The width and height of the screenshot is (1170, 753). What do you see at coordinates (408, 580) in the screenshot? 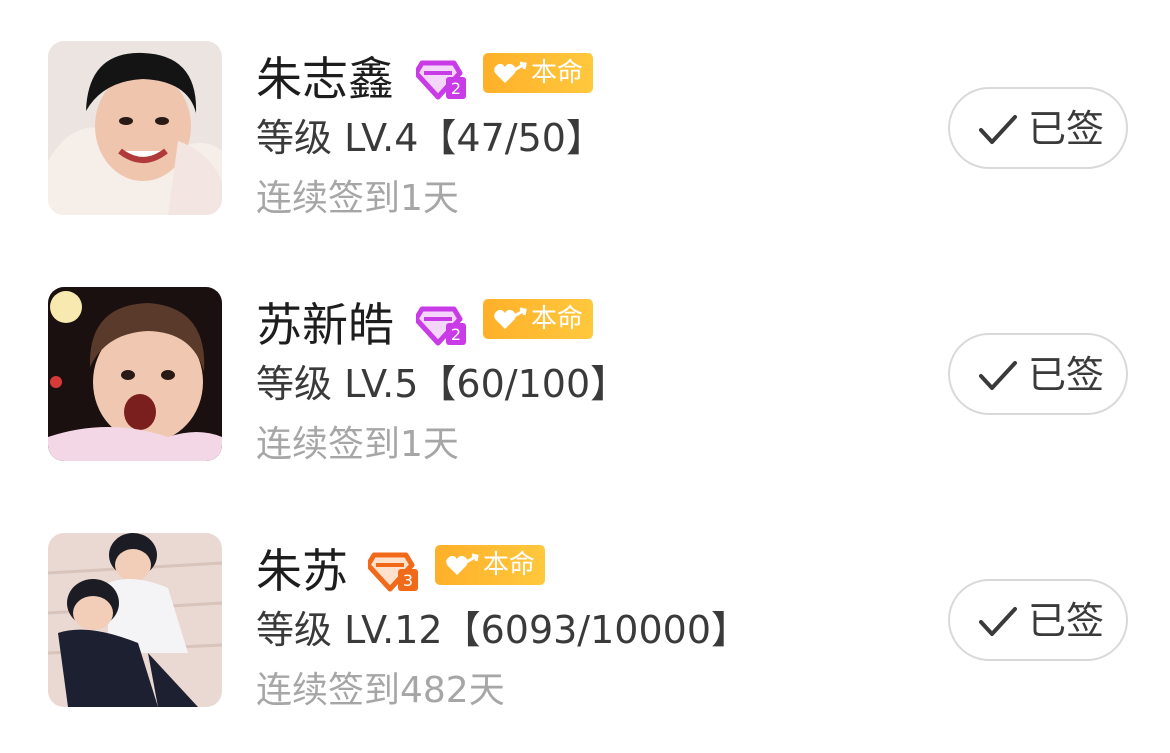
I see `svg-text: 3` at bounding box center [408, 580].